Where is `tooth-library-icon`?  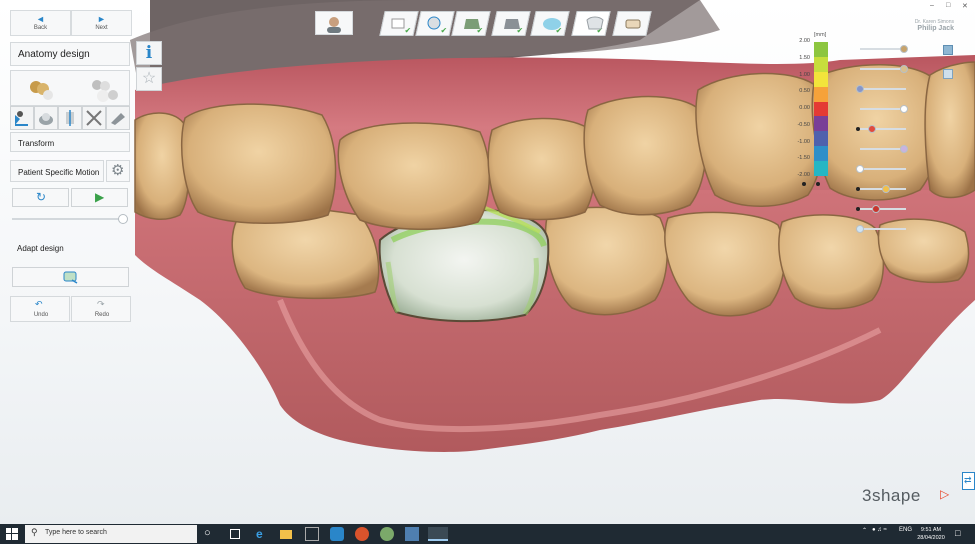
tooth-library-icon is located at coordinates (74, 91).